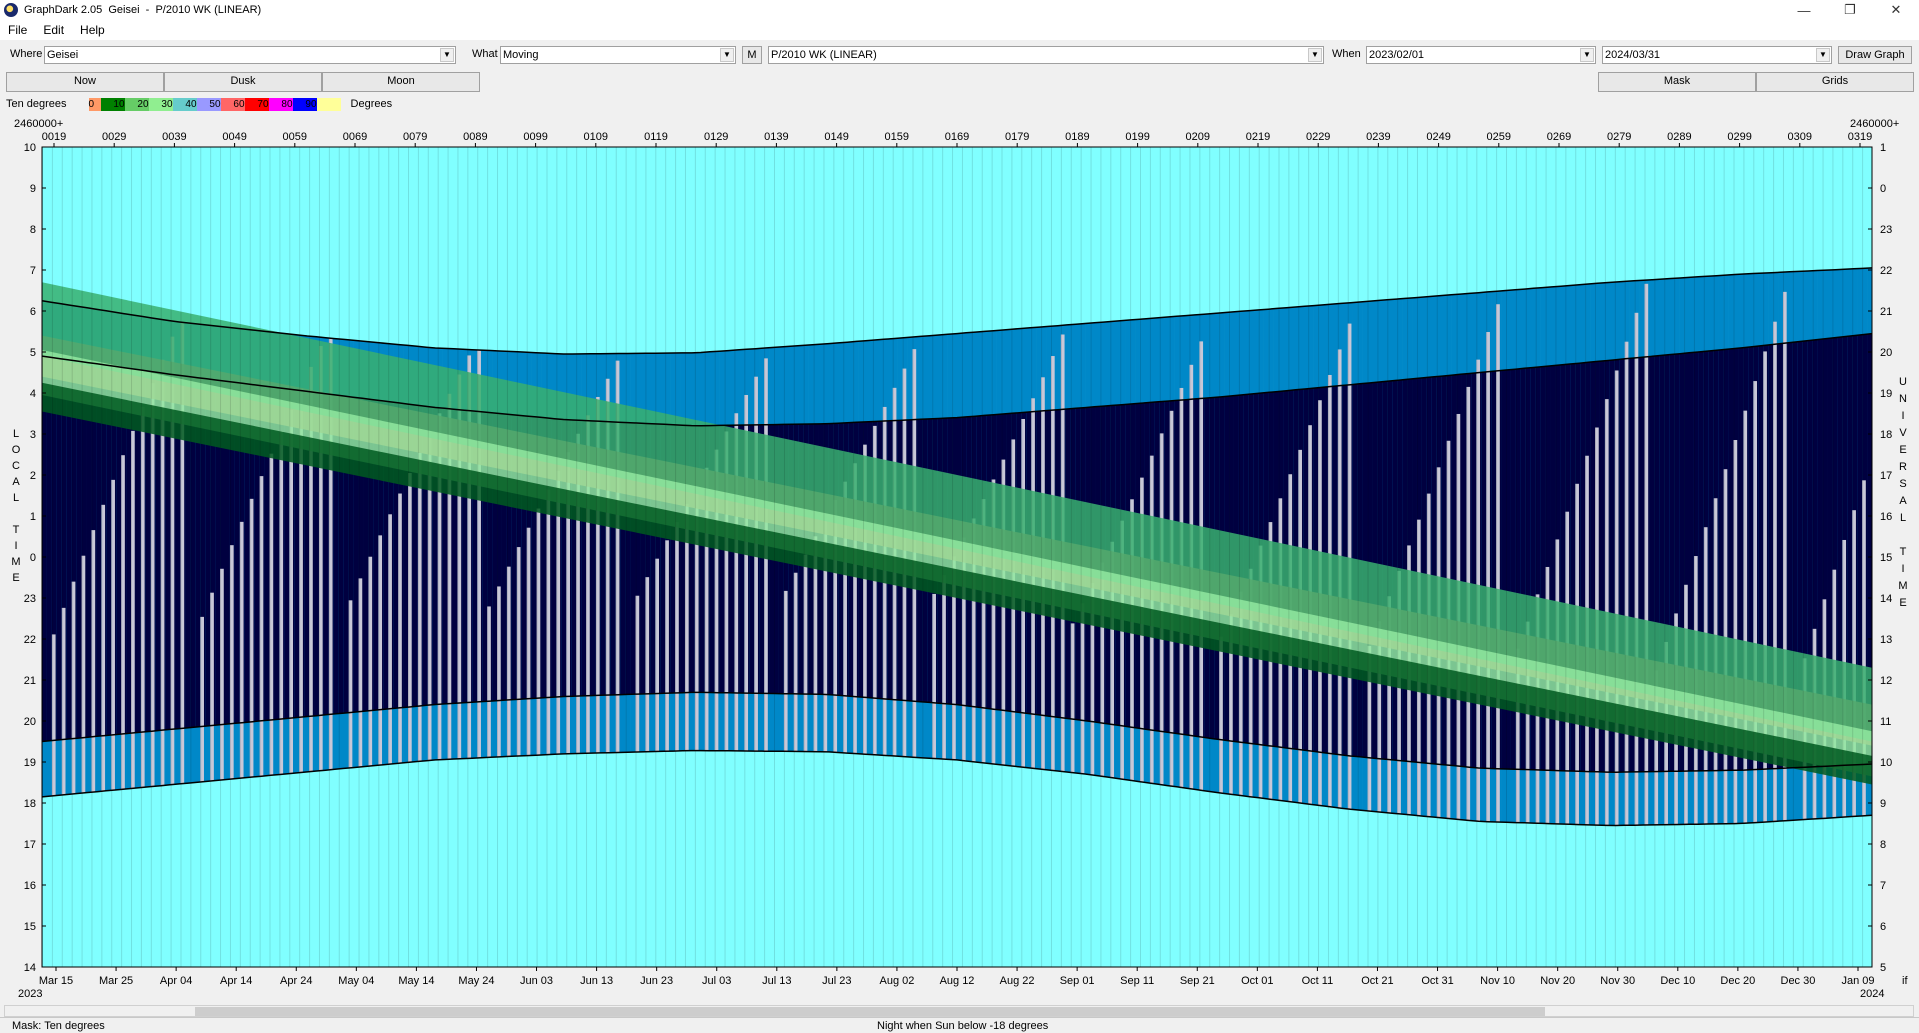  I want to click on date-tick-label: Aug 02, so click(896, 981).